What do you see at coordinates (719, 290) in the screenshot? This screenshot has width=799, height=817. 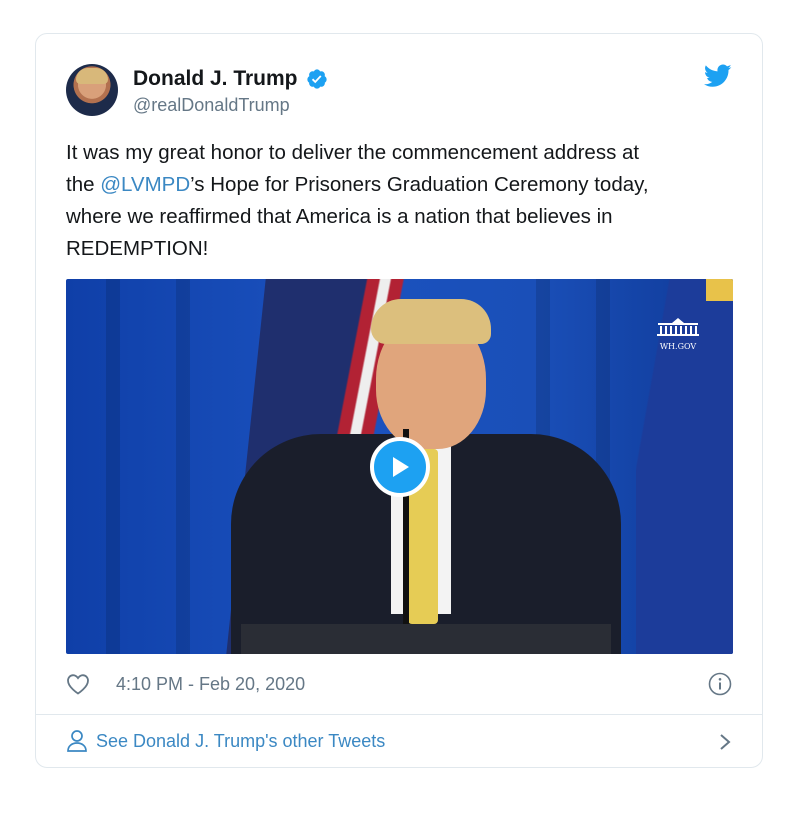 I see `flag-finial` at bounding box center [719, 290].